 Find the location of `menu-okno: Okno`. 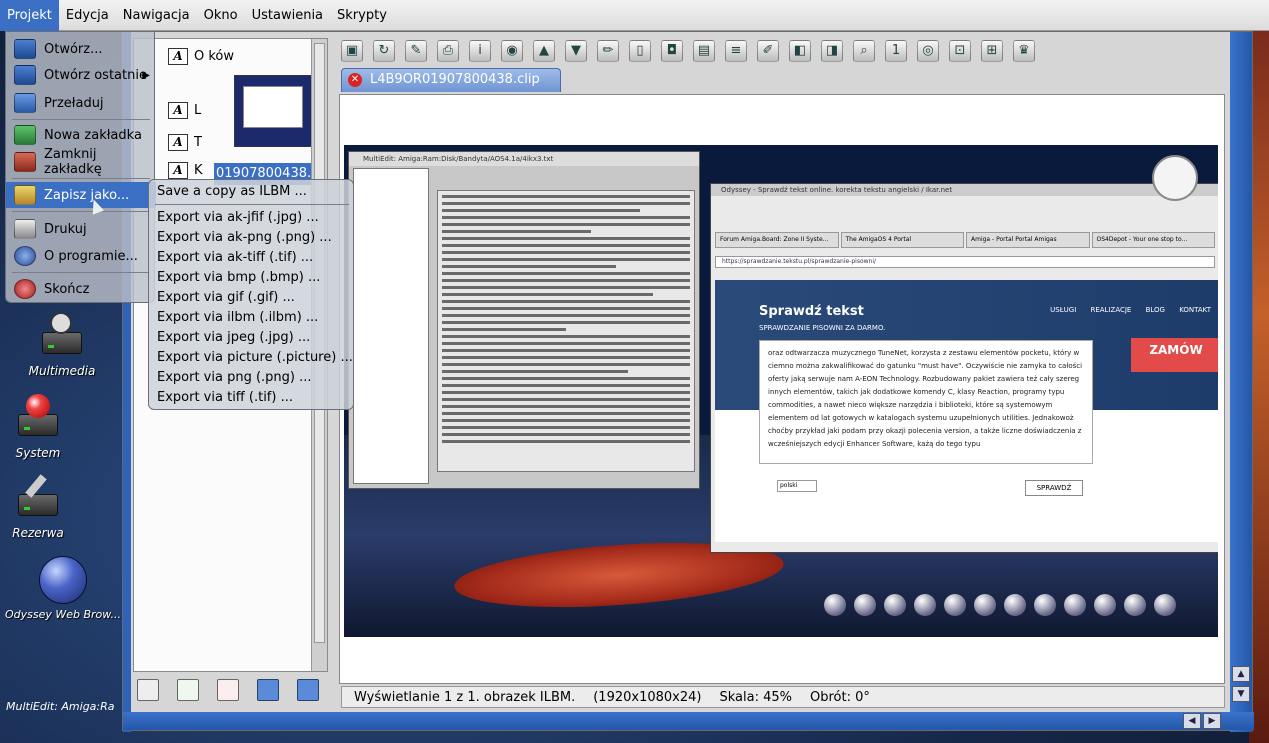

menu-okno: Okno is located at coordinates (221, 15).